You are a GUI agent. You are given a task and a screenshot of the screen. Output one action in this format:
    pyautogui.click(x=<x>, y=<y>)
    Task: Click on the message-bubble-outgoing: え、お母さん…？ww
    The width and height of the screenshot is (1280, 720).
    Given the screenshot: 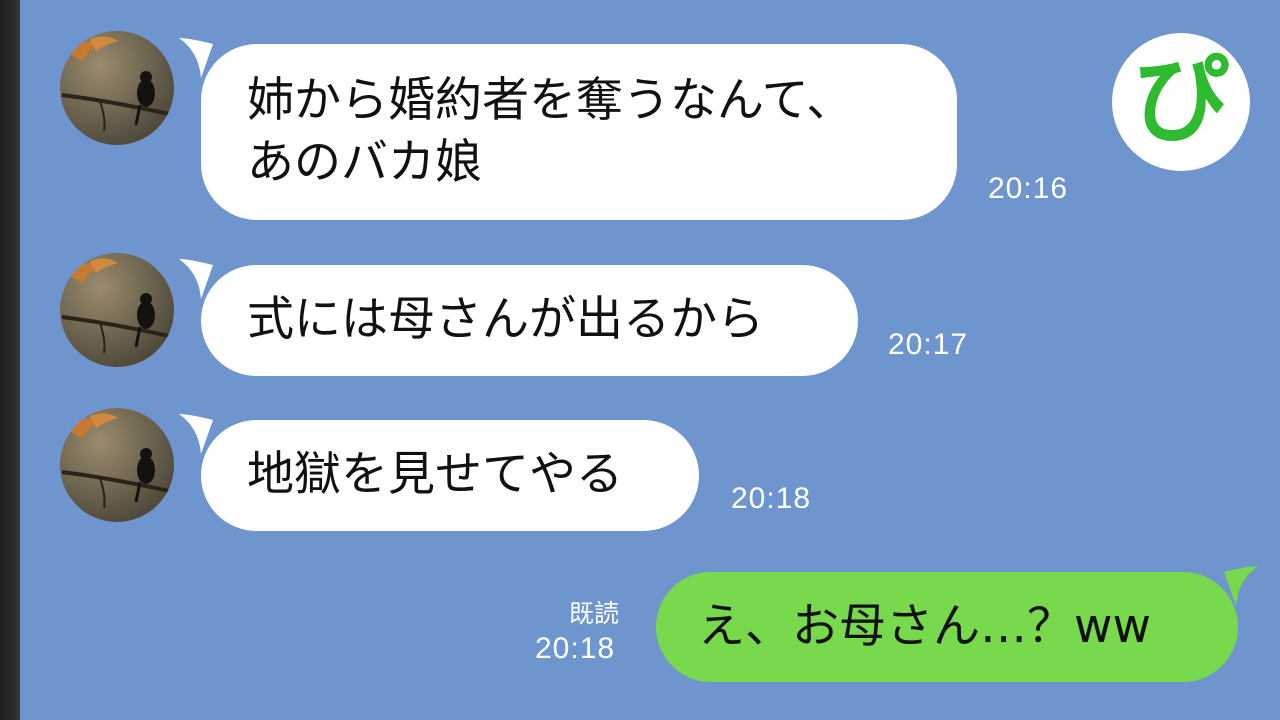 What is the action you would take?
    pyautogui.click(x=957, y=624)
    